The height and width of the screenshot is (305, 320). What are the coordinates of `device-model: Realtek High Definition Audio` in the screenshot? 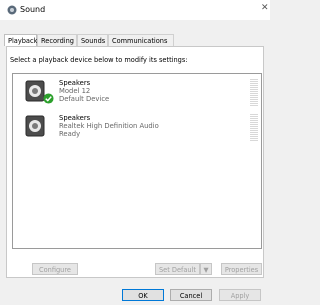 It's located at (109, 126).